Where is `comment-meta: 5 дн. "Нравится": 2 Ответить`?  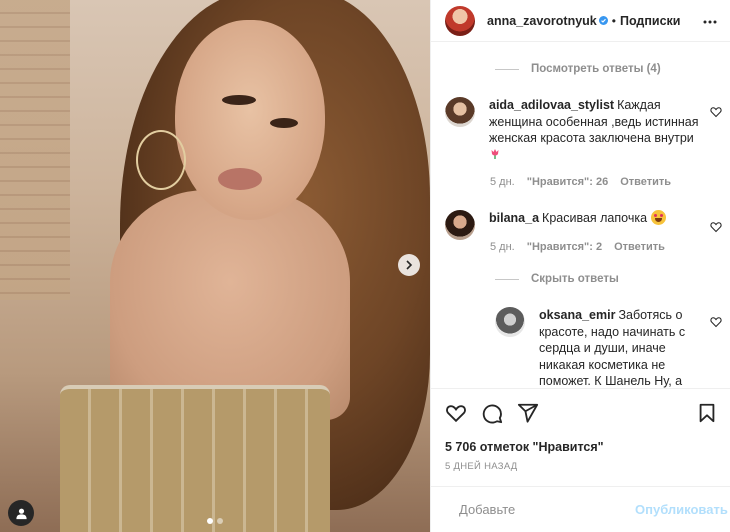
comment-meta: 5 дн. "Нравится": 2 Ответить is located at coordinates (577, 247).